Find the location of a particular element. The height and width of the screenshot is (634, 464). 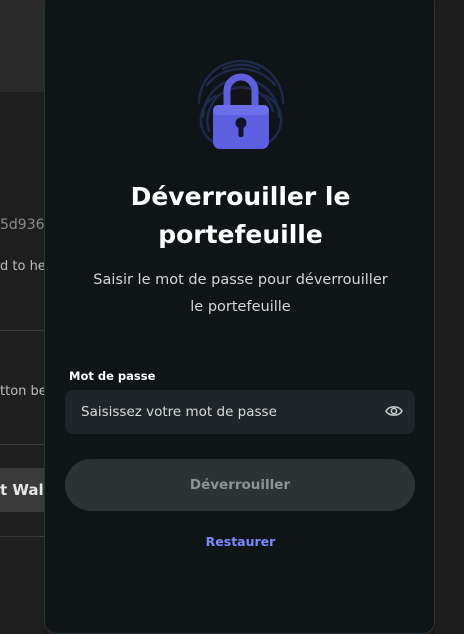

background-panel is located at coordinates (22, 363).